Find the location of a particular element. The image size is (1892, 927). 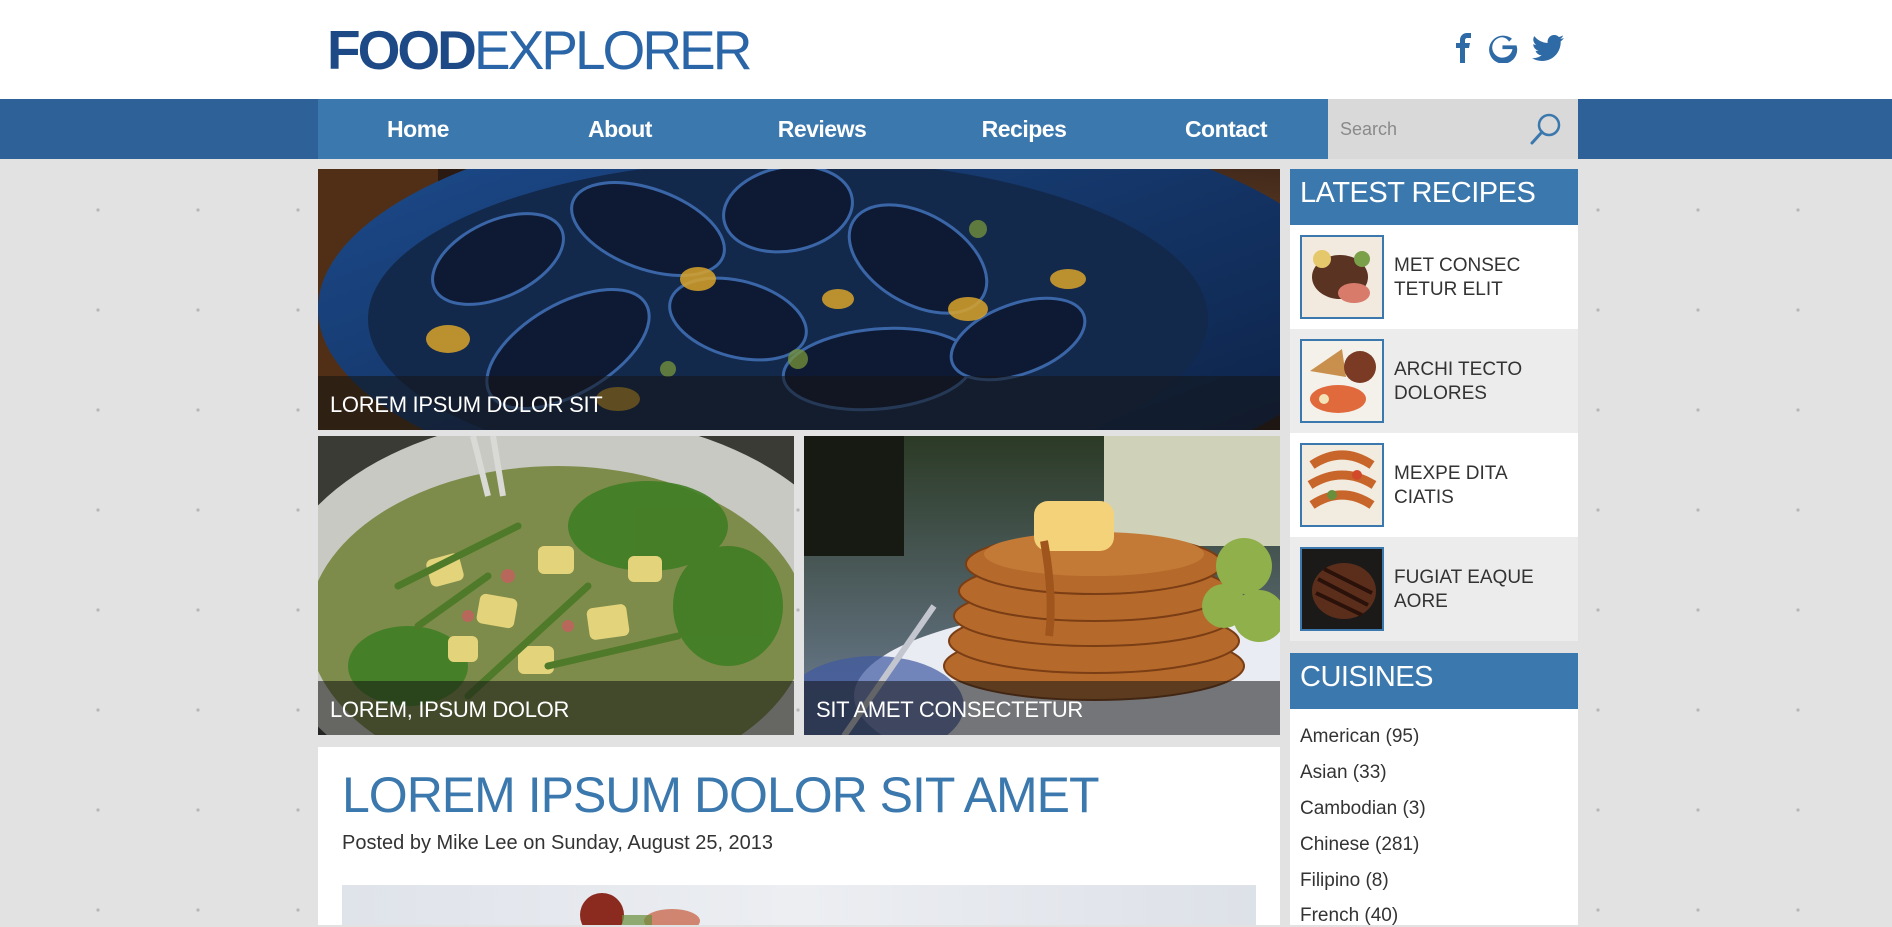

left-caption: LOREM, IPSUM DOLOR is located at coordinates (449, 710).